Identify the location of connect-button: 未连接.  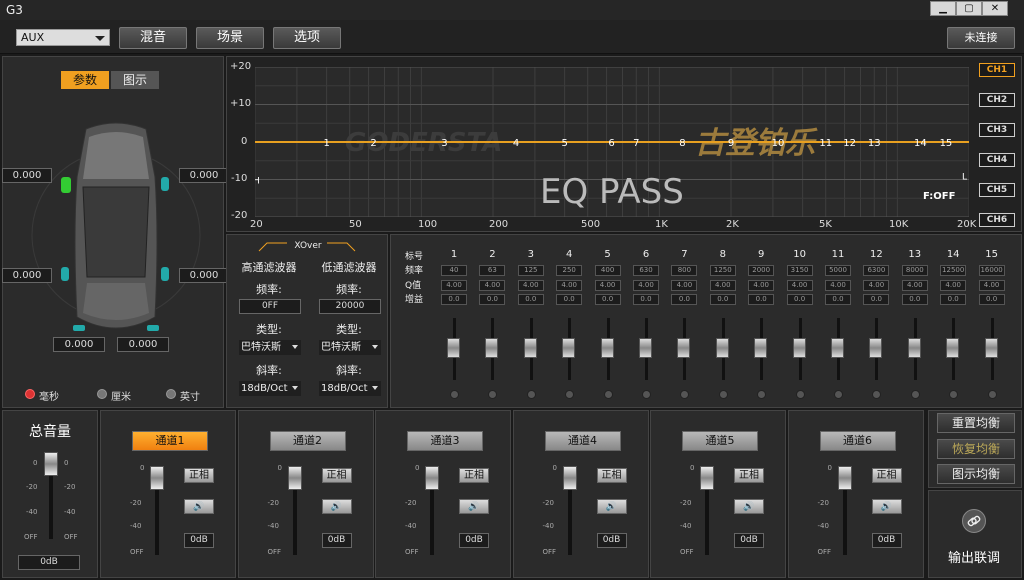
(981, 38).